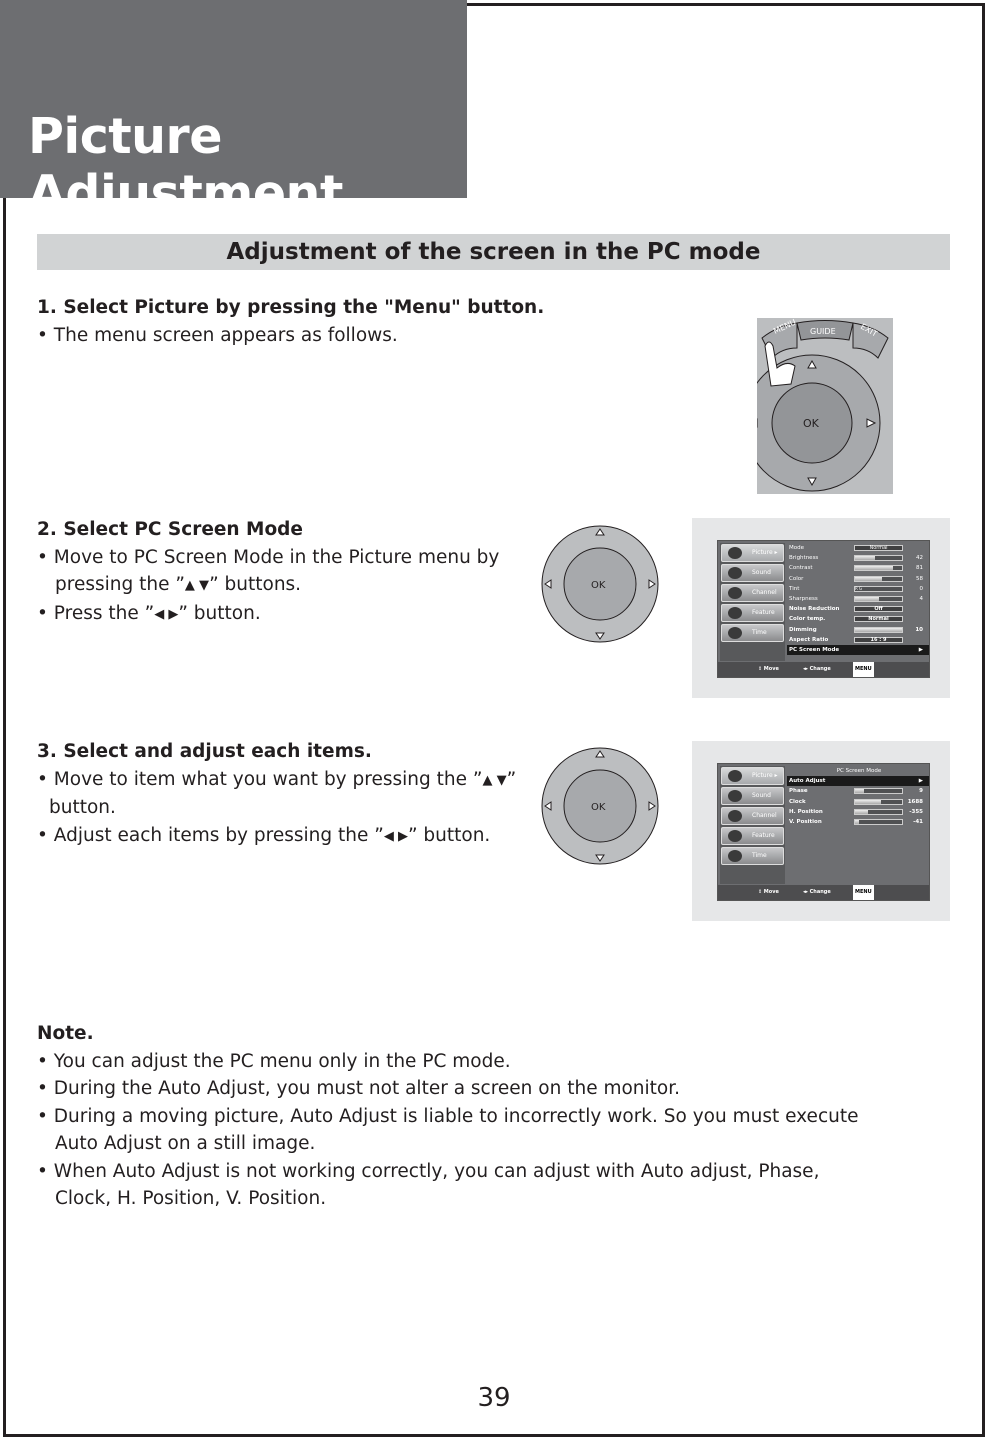 This screenshot has height=1440, width=988. Describe the element at coordinates (268, 585) in the screenshot. I see `step-2-line: pressing the ”▲ ▼” buttons.` at that location.